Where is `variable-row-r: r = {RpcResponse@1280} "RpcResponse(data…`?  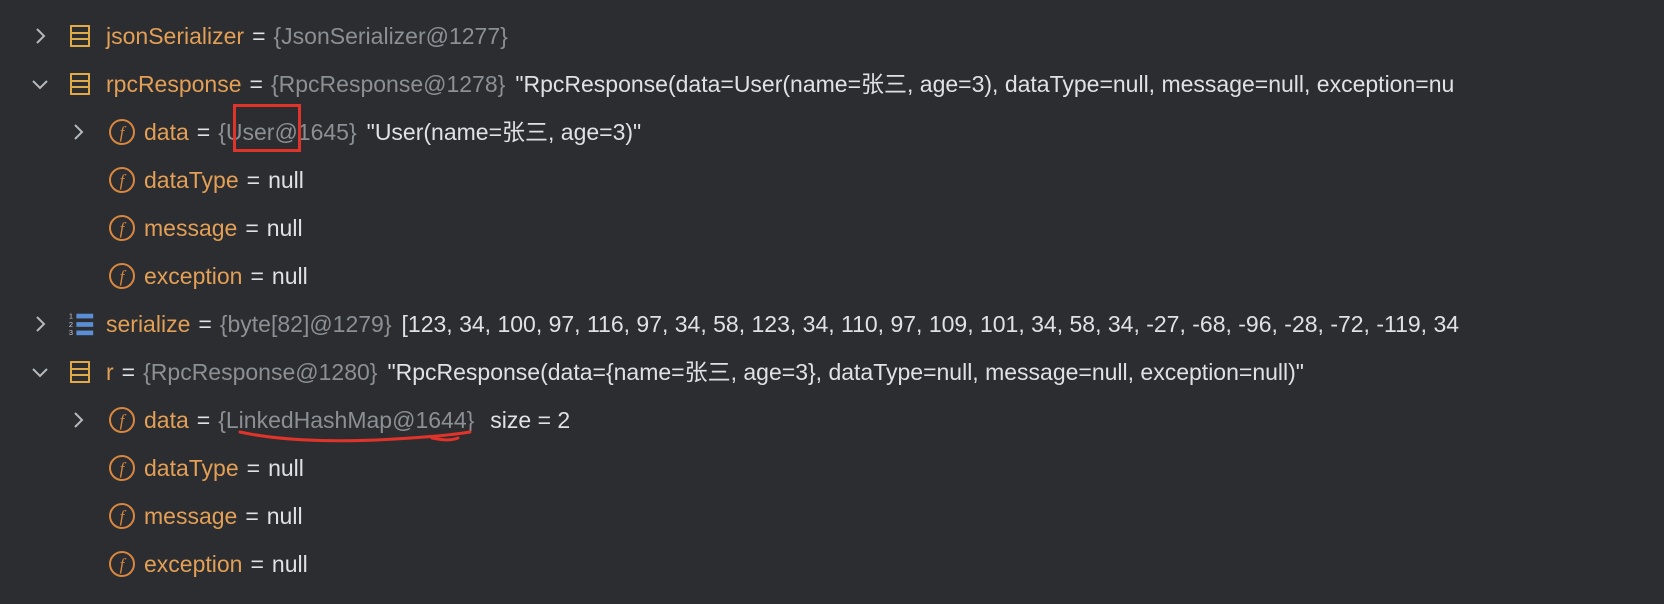
variable-row-r: r = {RpcResponse@1280} "RpcResponse(data… is located at coordinates (832, 372).